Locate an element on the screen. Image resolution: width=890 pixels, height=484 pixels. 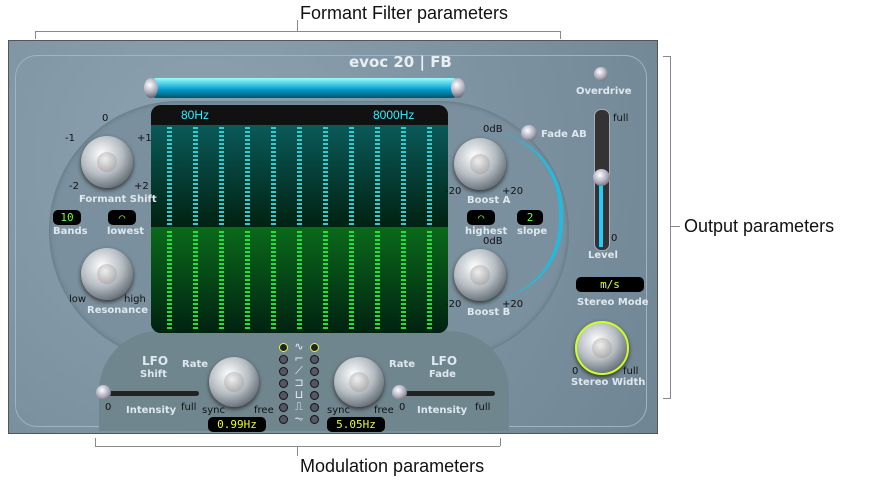
lfo-fade-intensity-slider is located at coordinates (446, 393).